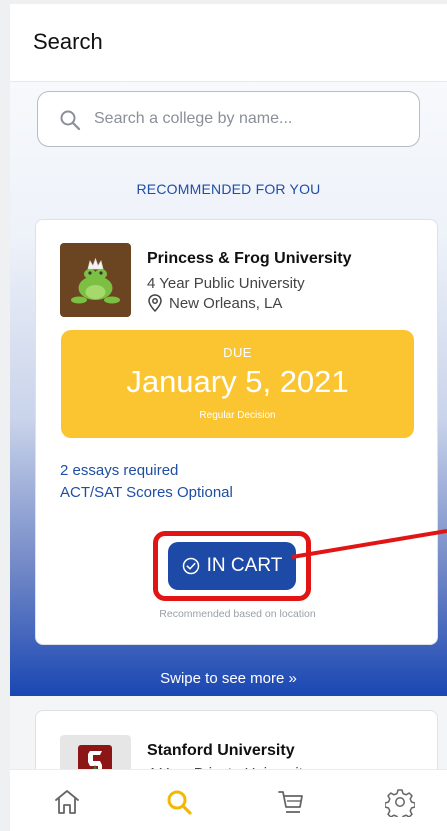 This screenshot has width=447, height=831. I want to click on home-icon, so click(67, 802).